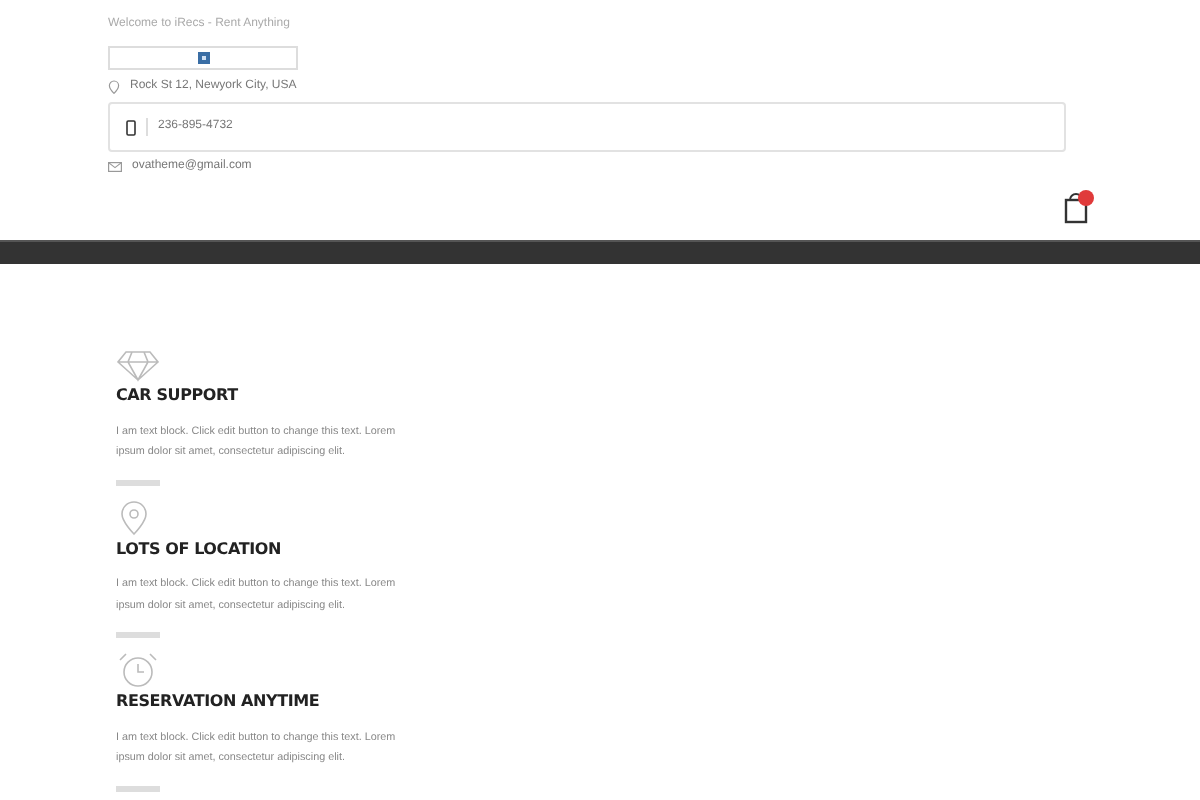 This screenshot has height=800, width=1200. What do you see at coordinates (1080, 206) in the screenshot?
I see `cart-icon` at bounding box center [1080, 206].